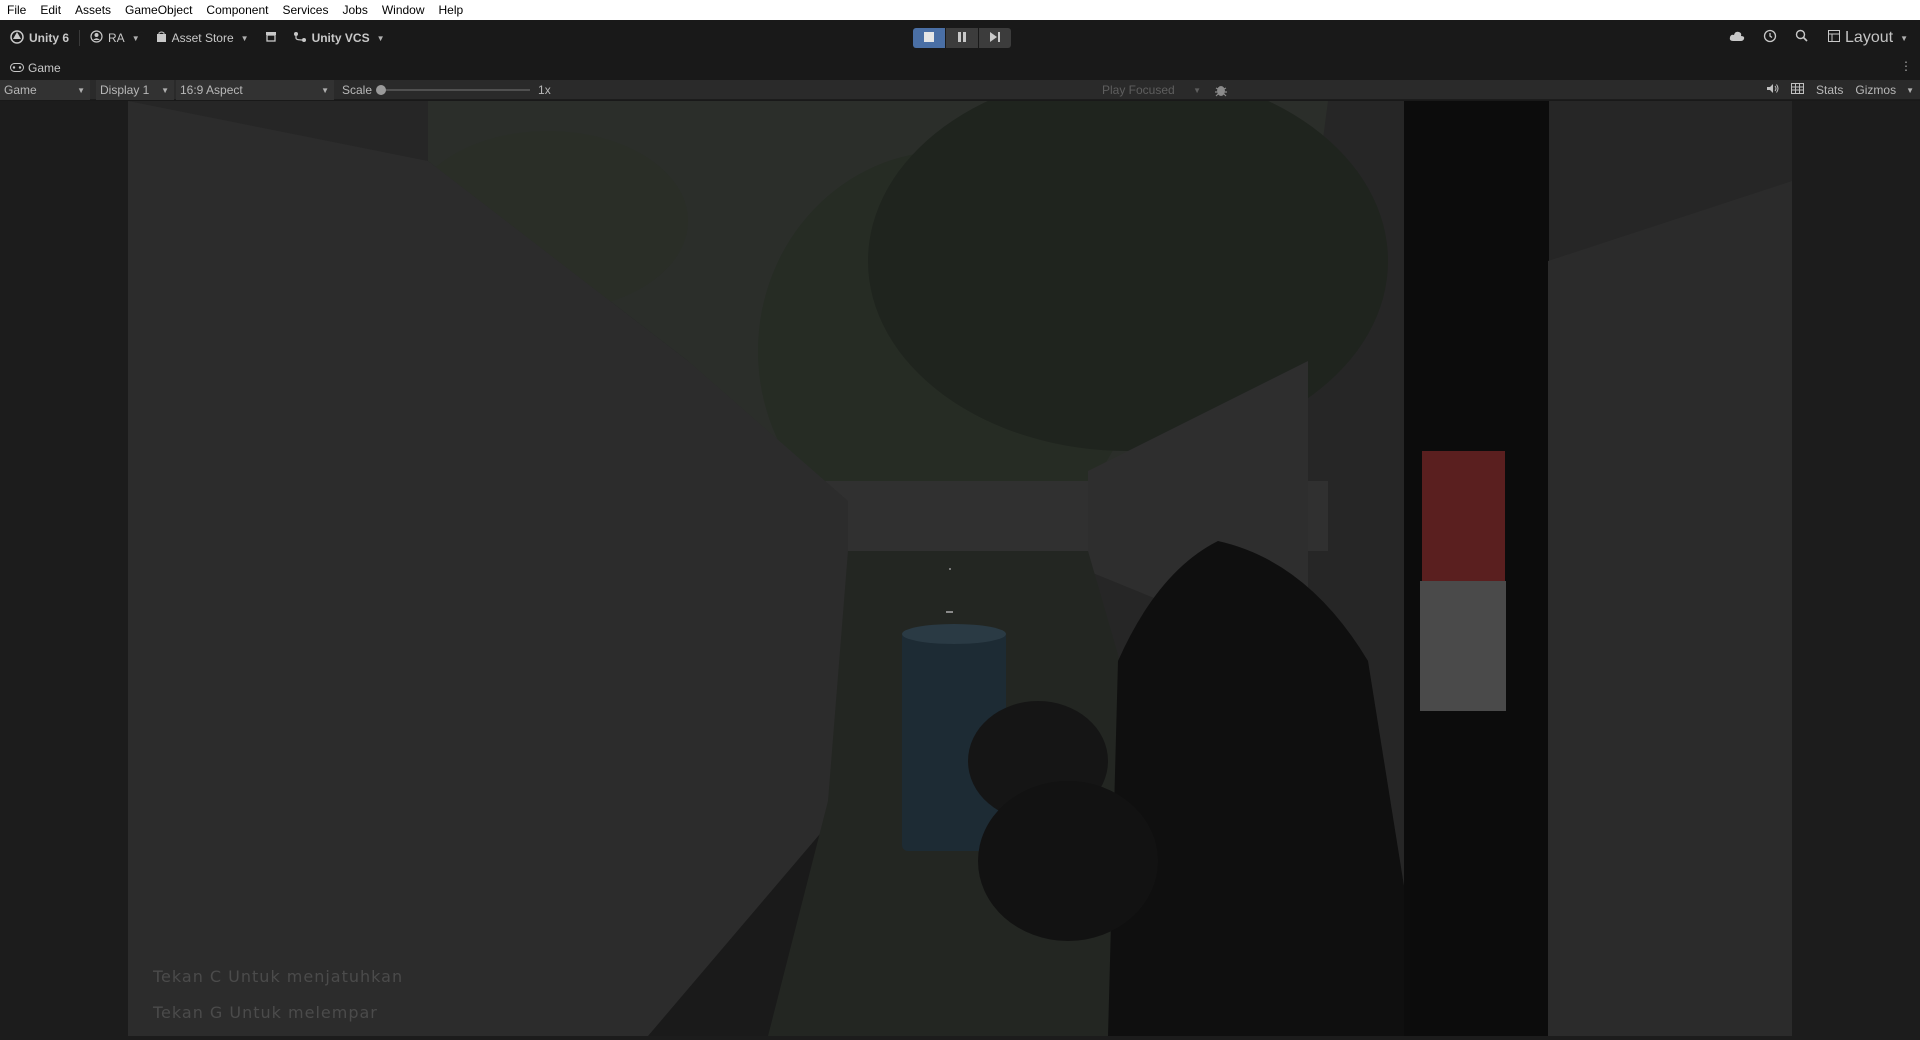 Image resolution: width=1920 pixels, height=1040 pixels. What do you see at coordinates (237, 10) in the screenshot?
I see `menu-component: Component` at bounding box center [237, 10].